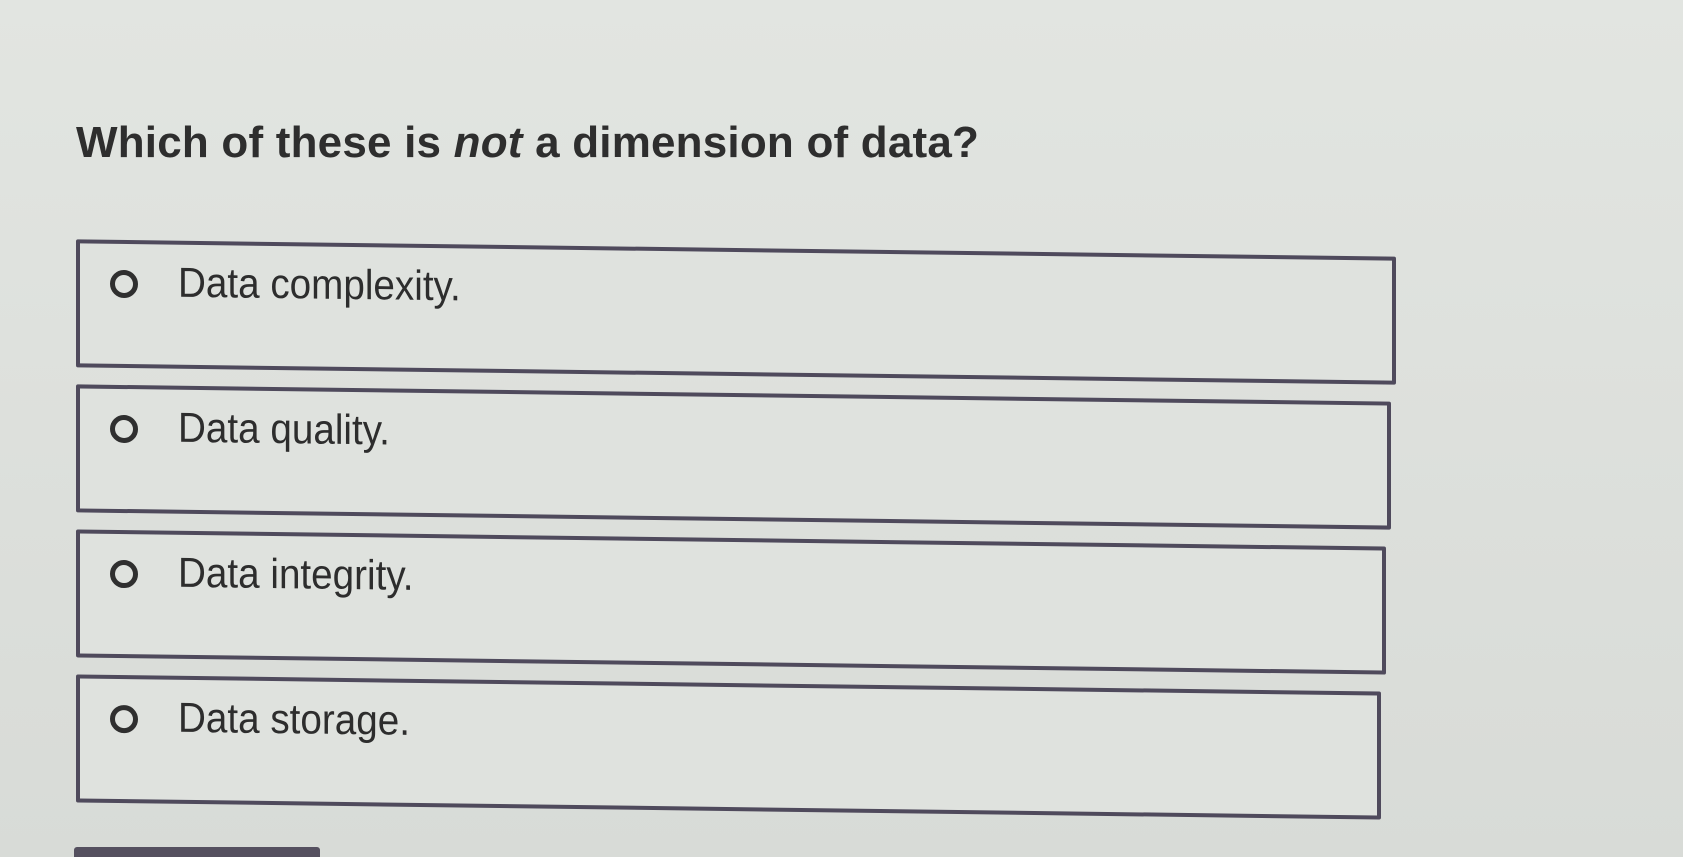 The height and width of the screenshot is (857, 1683). I want to click on answer-option-label: Data integrity., so click(296, 573).